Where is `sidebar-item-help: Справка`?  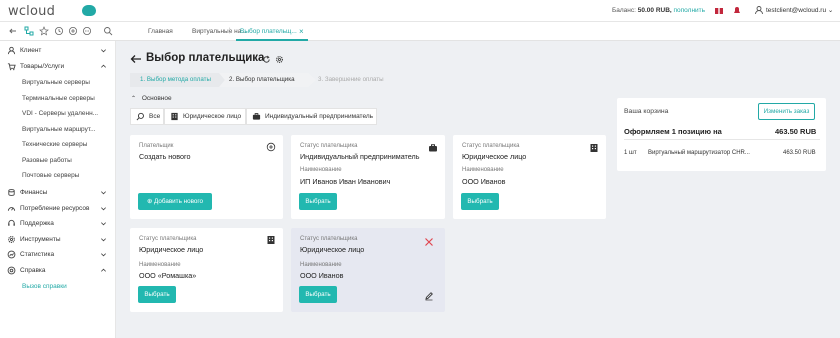 sidebar-item-help: Справка is located at coordinates (58, 271).